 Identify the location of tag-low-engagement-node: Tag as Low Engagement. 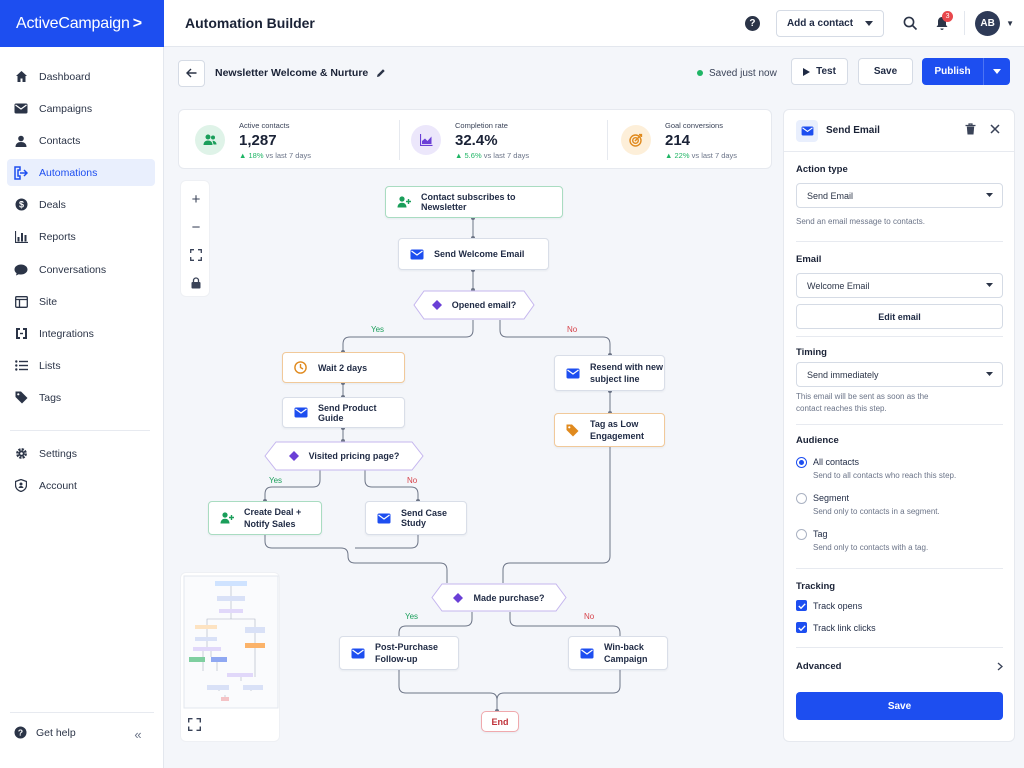
(609, 430).